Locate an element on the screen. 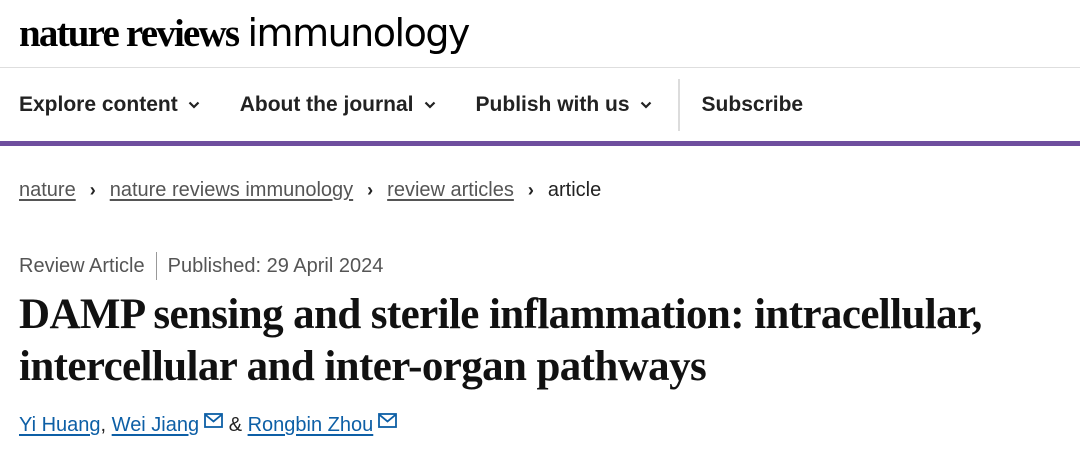 The image size is (1080, 456). logo-bold-text: nature reviews is located at coordinates (129, 33).